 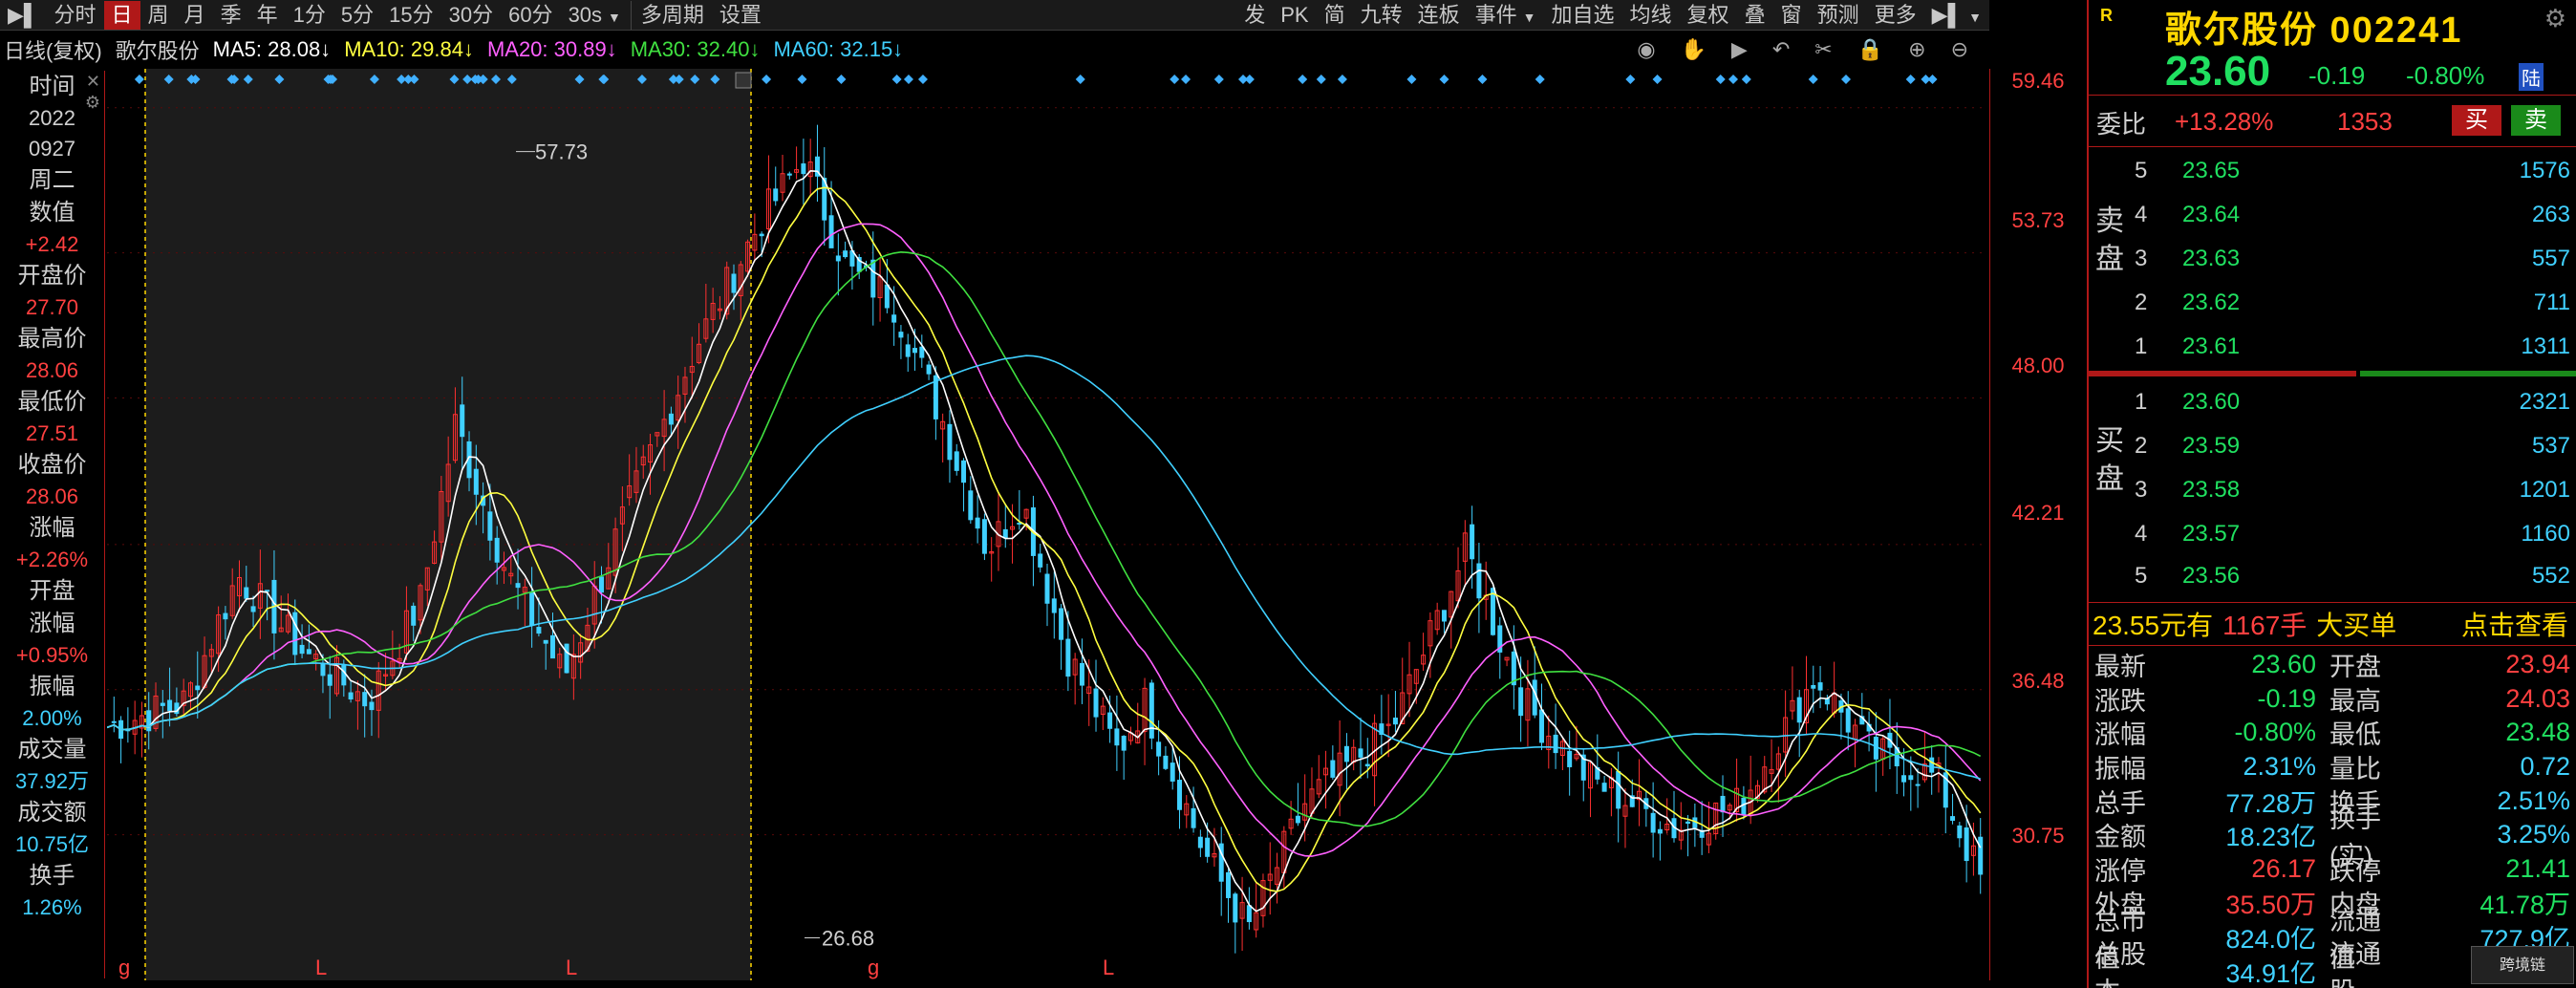 What do you see at coordinates (848, 938) in the screenshot?
I see `low-annotation-label: 26.68` at bounding box center [848, 938].